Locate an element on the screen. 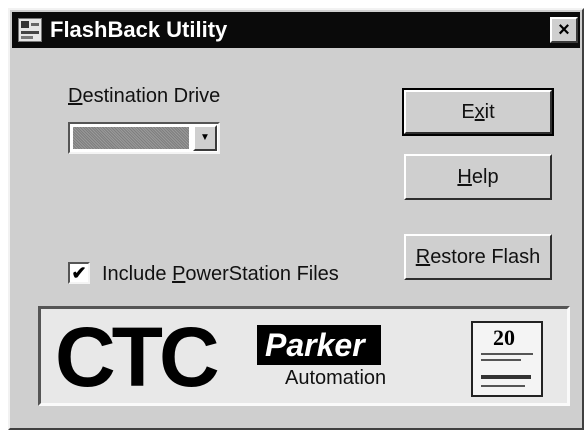 Image resolution: width=588 pixels, height=434 pixels. ctc-logo: CTC is located at coordinates (137, 357).